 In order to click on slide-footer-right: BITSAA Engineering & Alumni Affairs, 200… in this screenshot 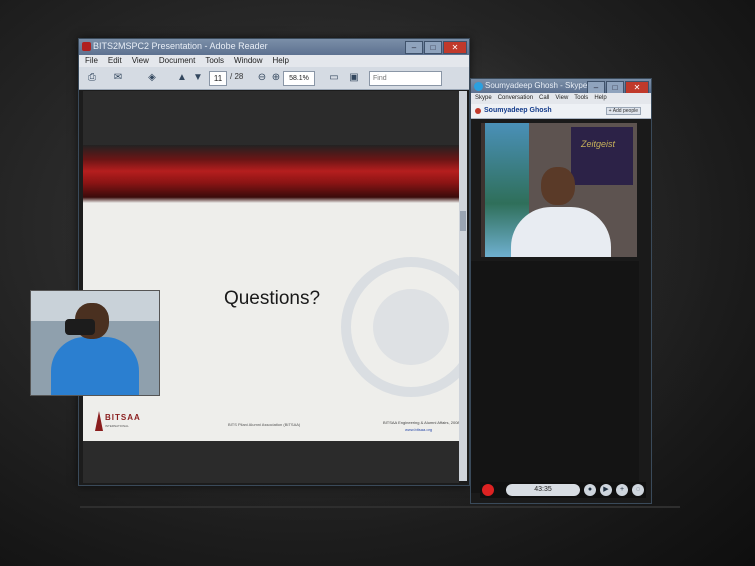, I will do `click(421, 422)`.